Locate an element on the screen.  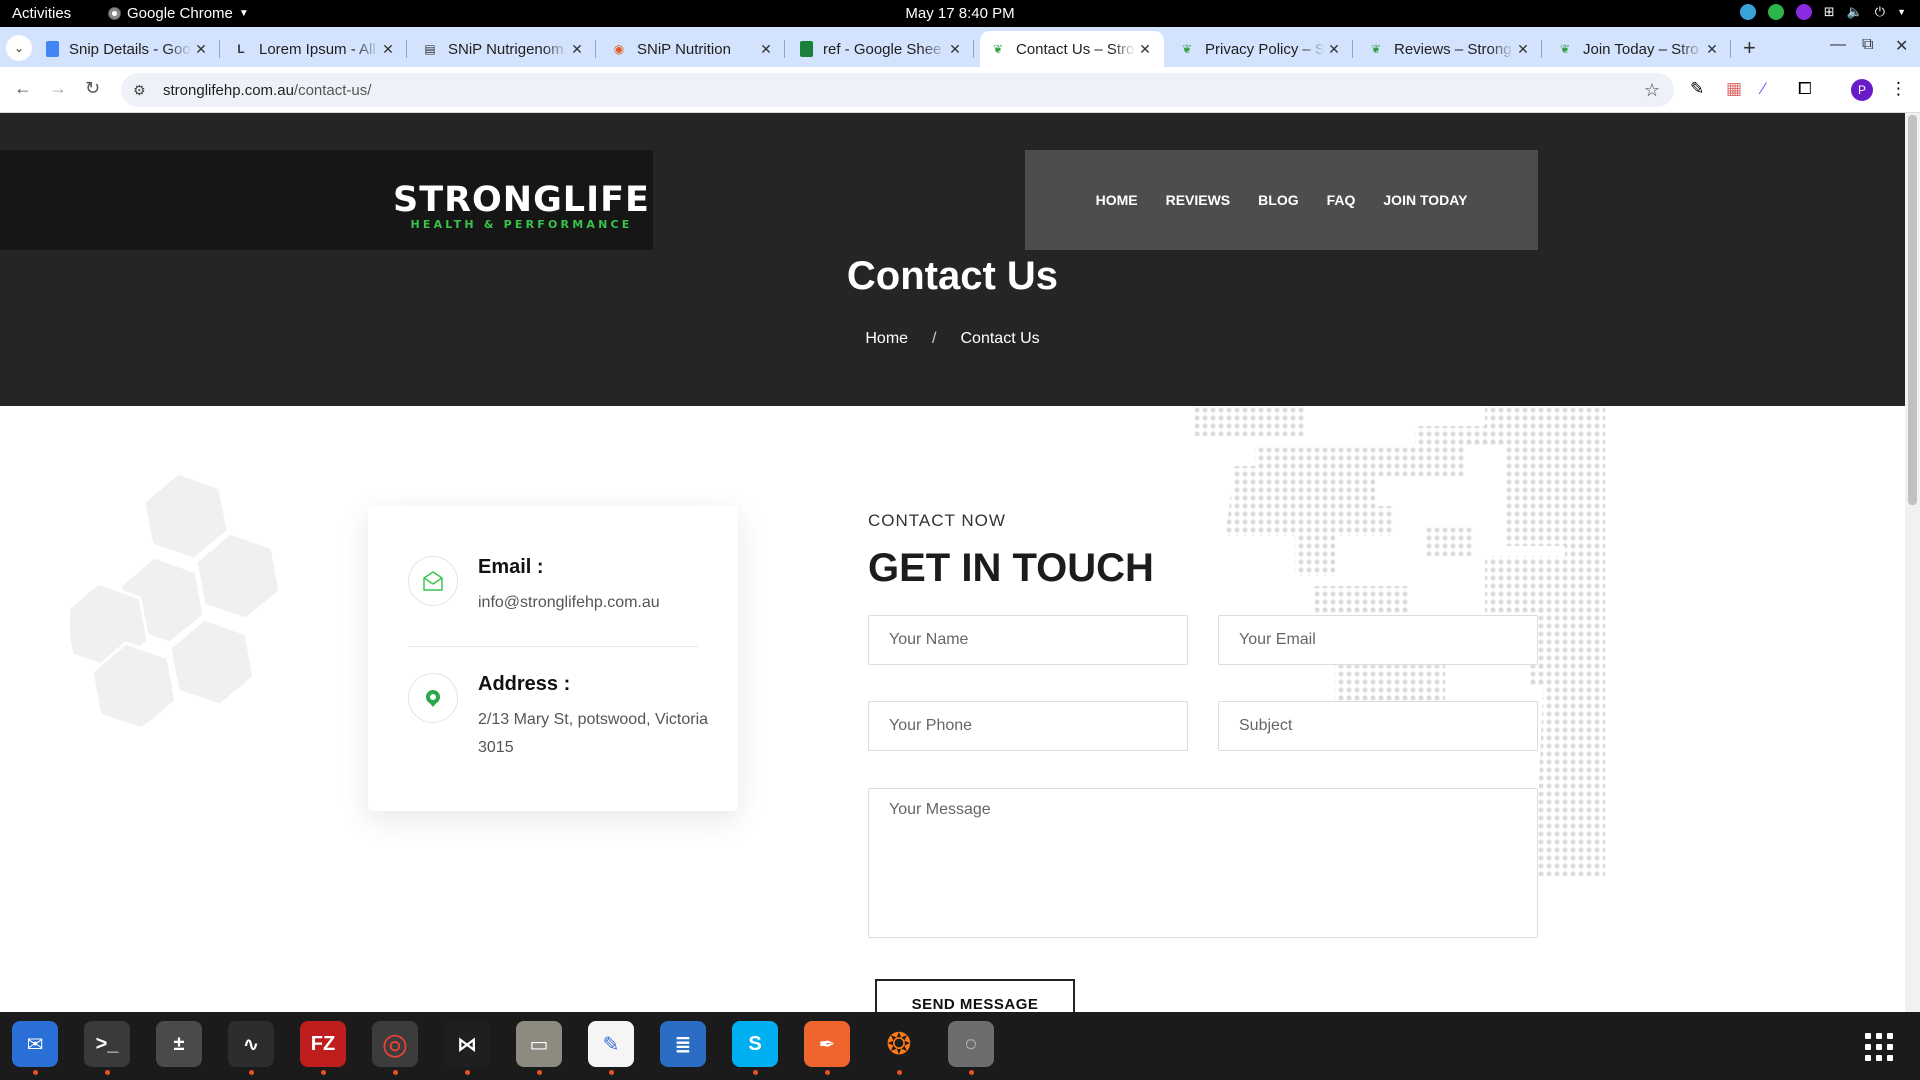
files-glyph: ▭ is located at coordinates (539, 1044).